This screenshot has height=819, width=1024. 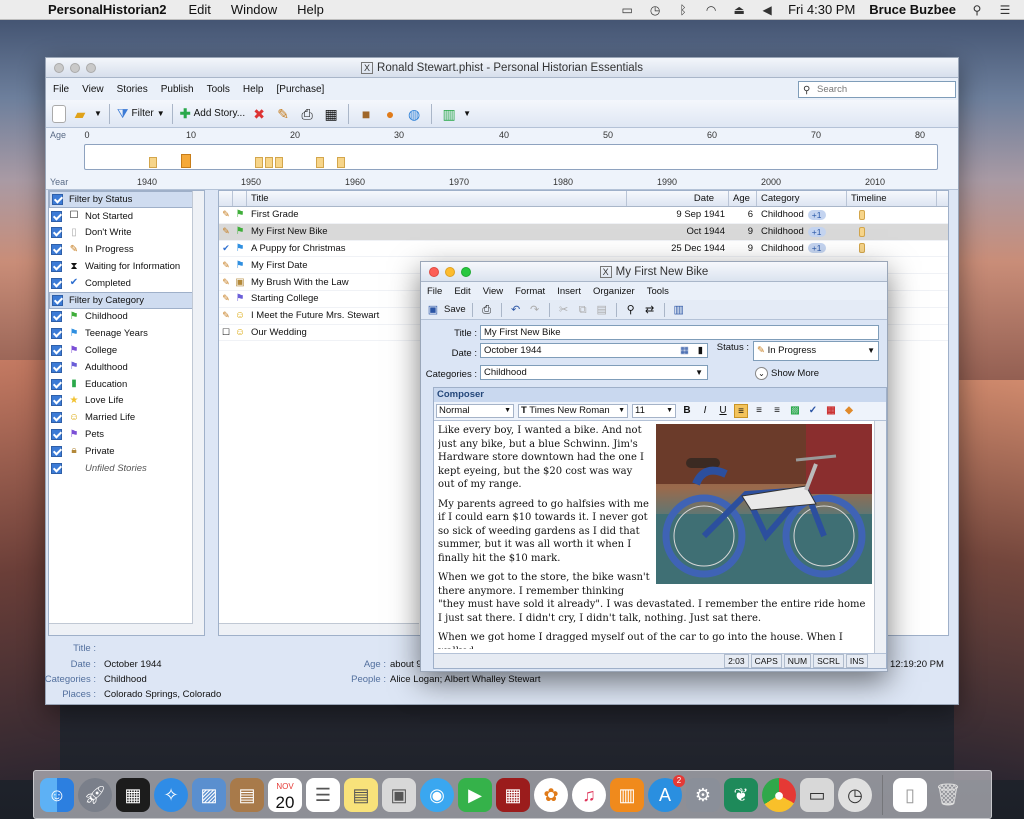 What do you see at coordinates (126, 350) in the screenshot?
I see `filter-category-item: ⚑ College` at bounding box center [126, 350].